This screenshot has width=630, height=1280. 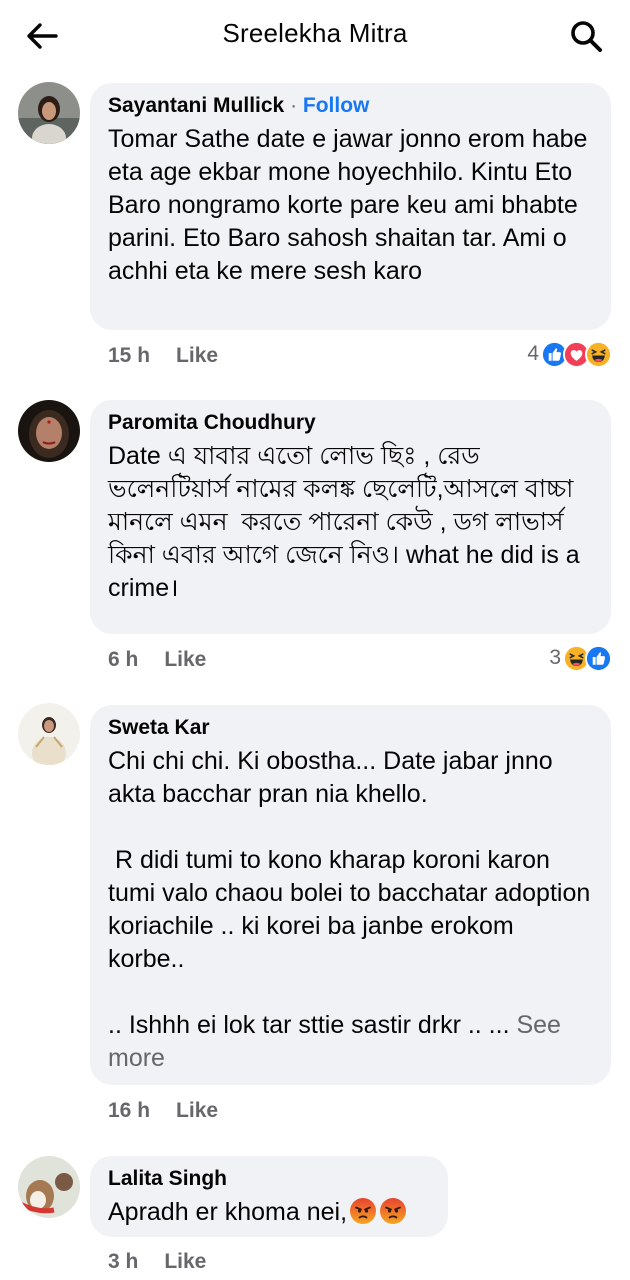 I want to click on comment-time: 16 h, so click(x=129, y=1110).